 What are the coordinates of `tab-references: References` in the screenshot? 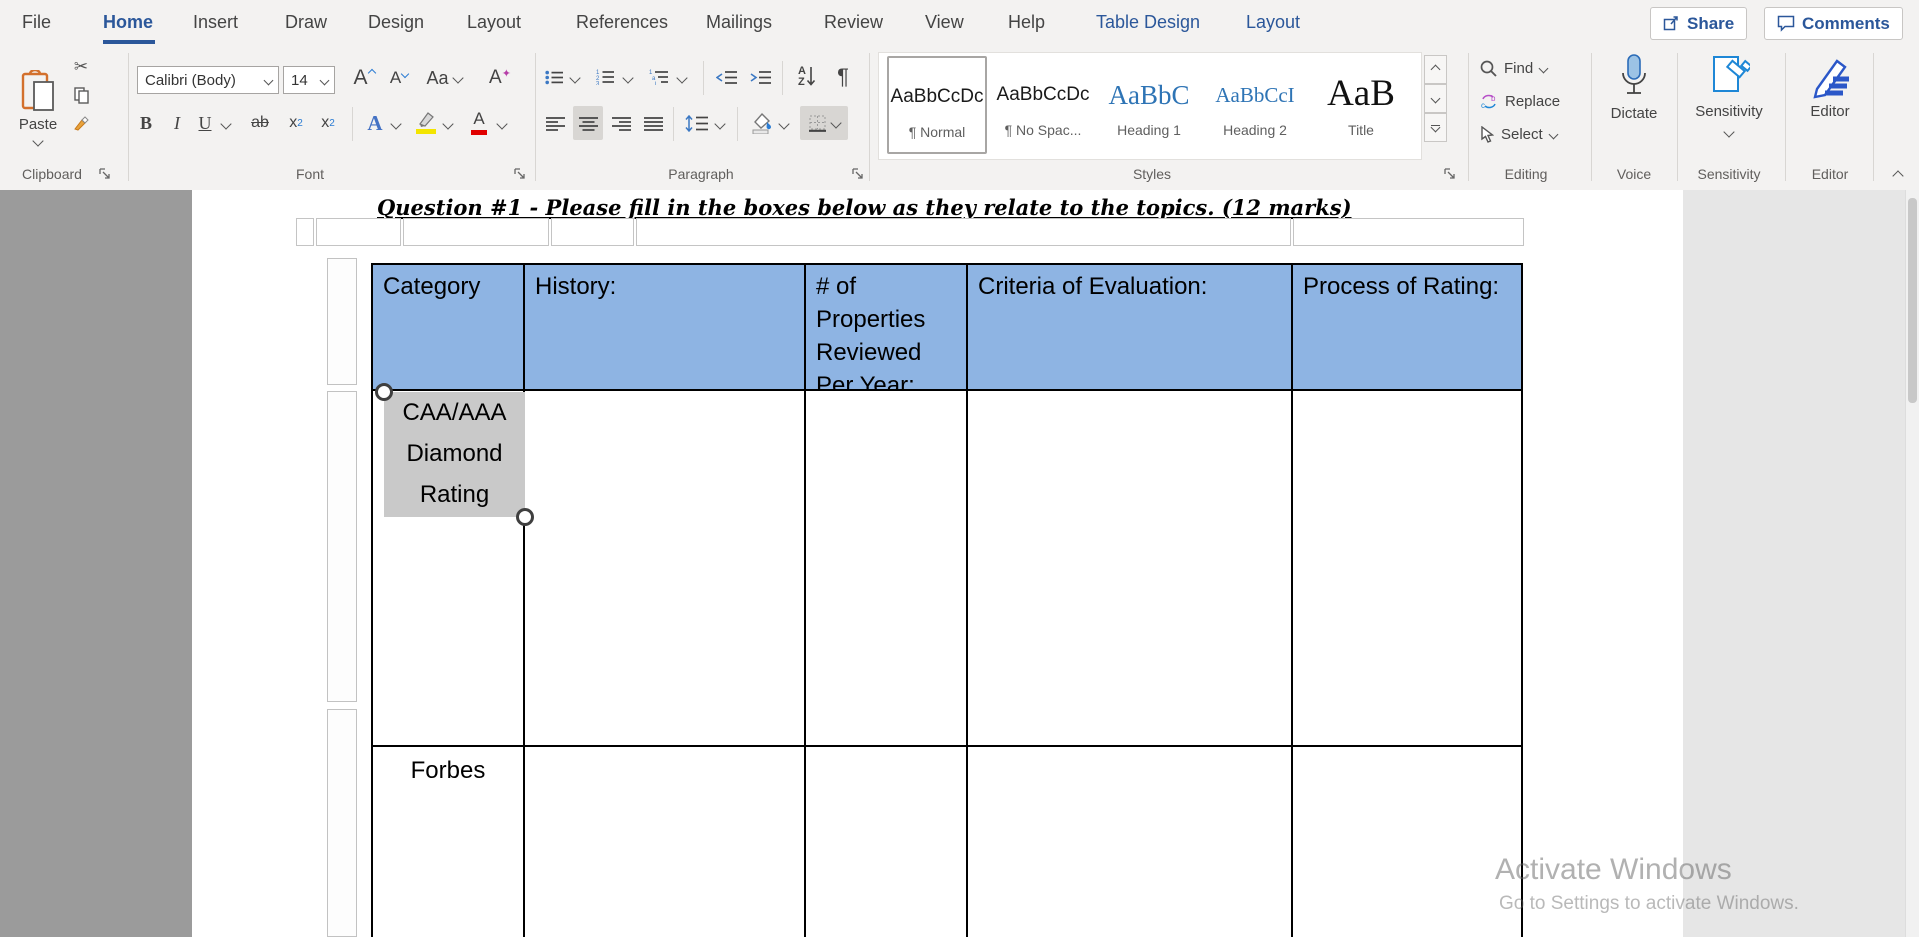 It's located at (622, 22).